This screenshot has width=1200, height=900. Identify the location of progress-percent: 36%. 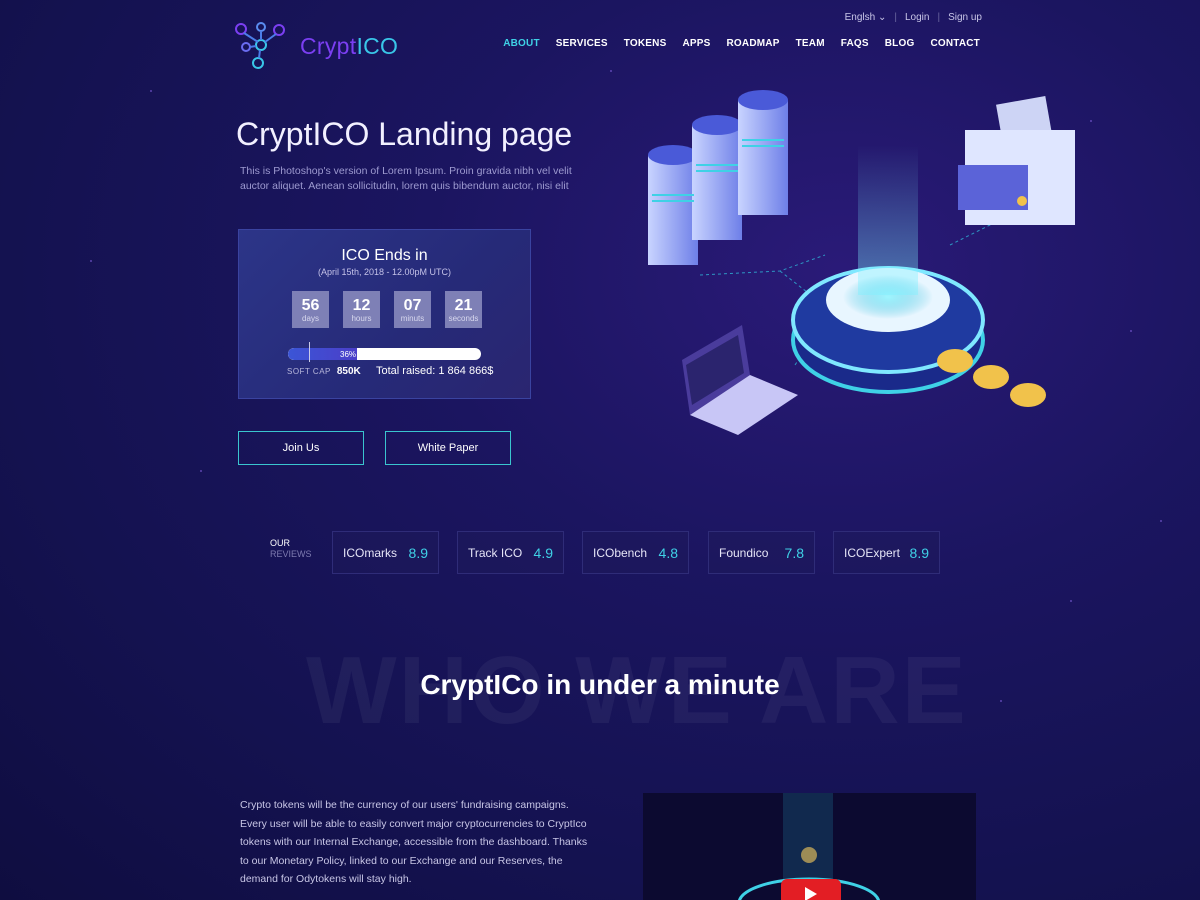
(348, 354).